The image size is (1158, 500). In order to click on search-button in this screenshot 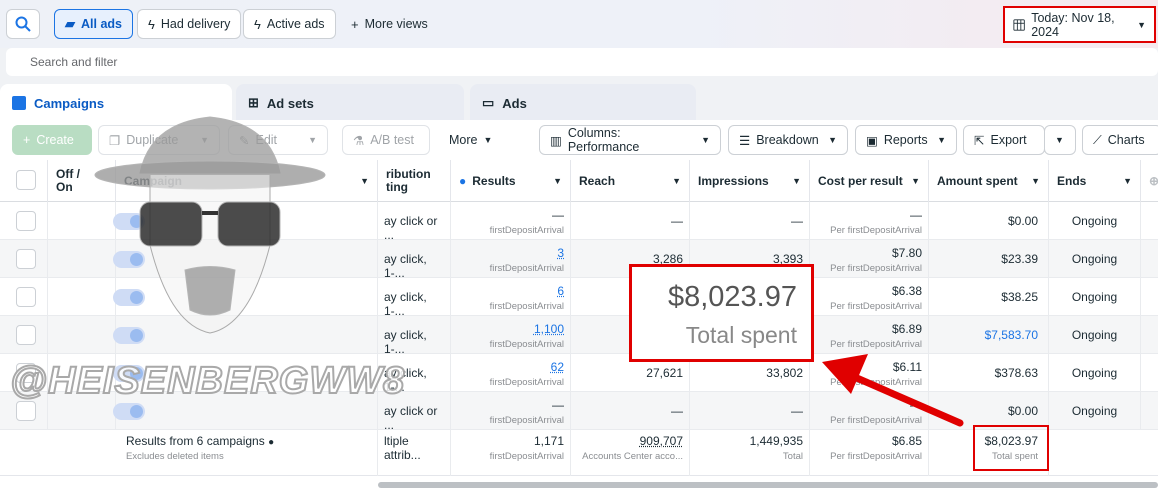, I will do `click(23, 24)`.